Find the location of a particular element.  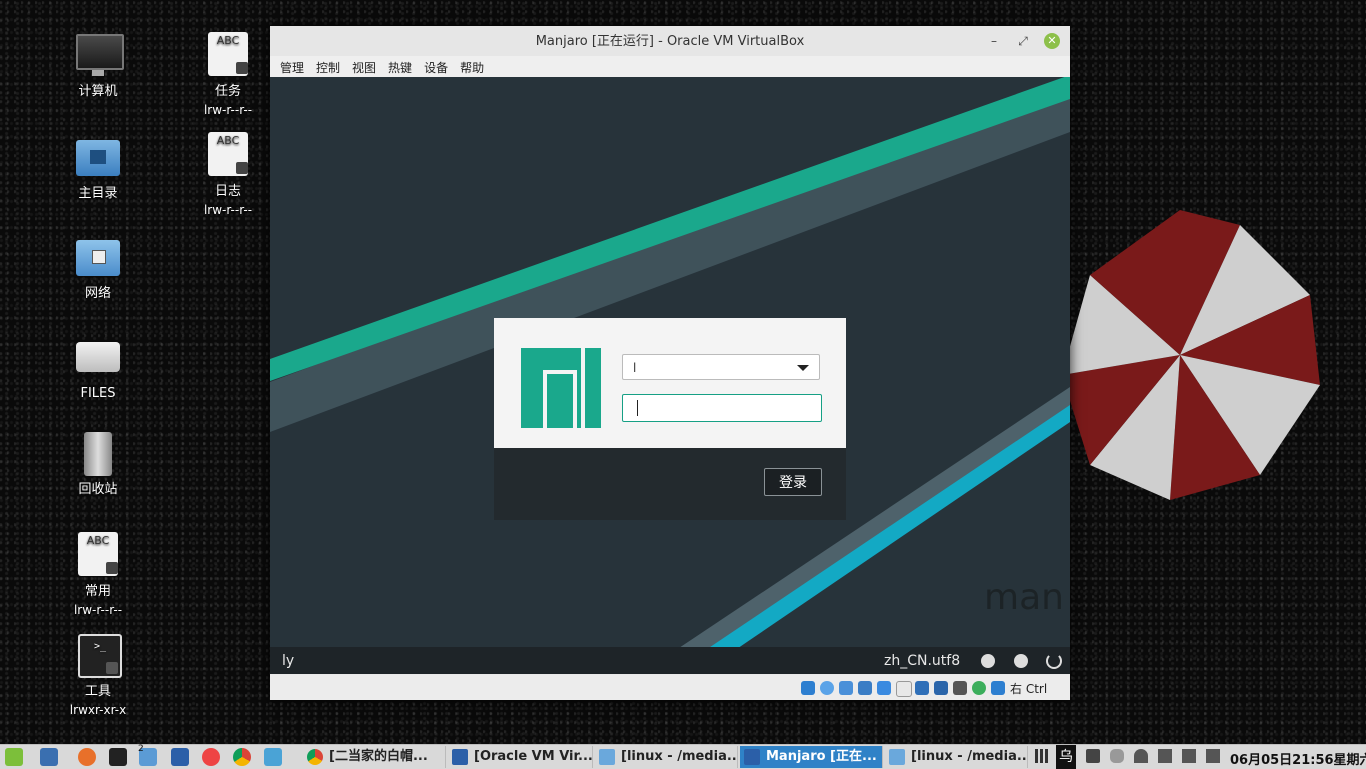

maximize-button: ⤢ is located at coordinates (1023, 41).